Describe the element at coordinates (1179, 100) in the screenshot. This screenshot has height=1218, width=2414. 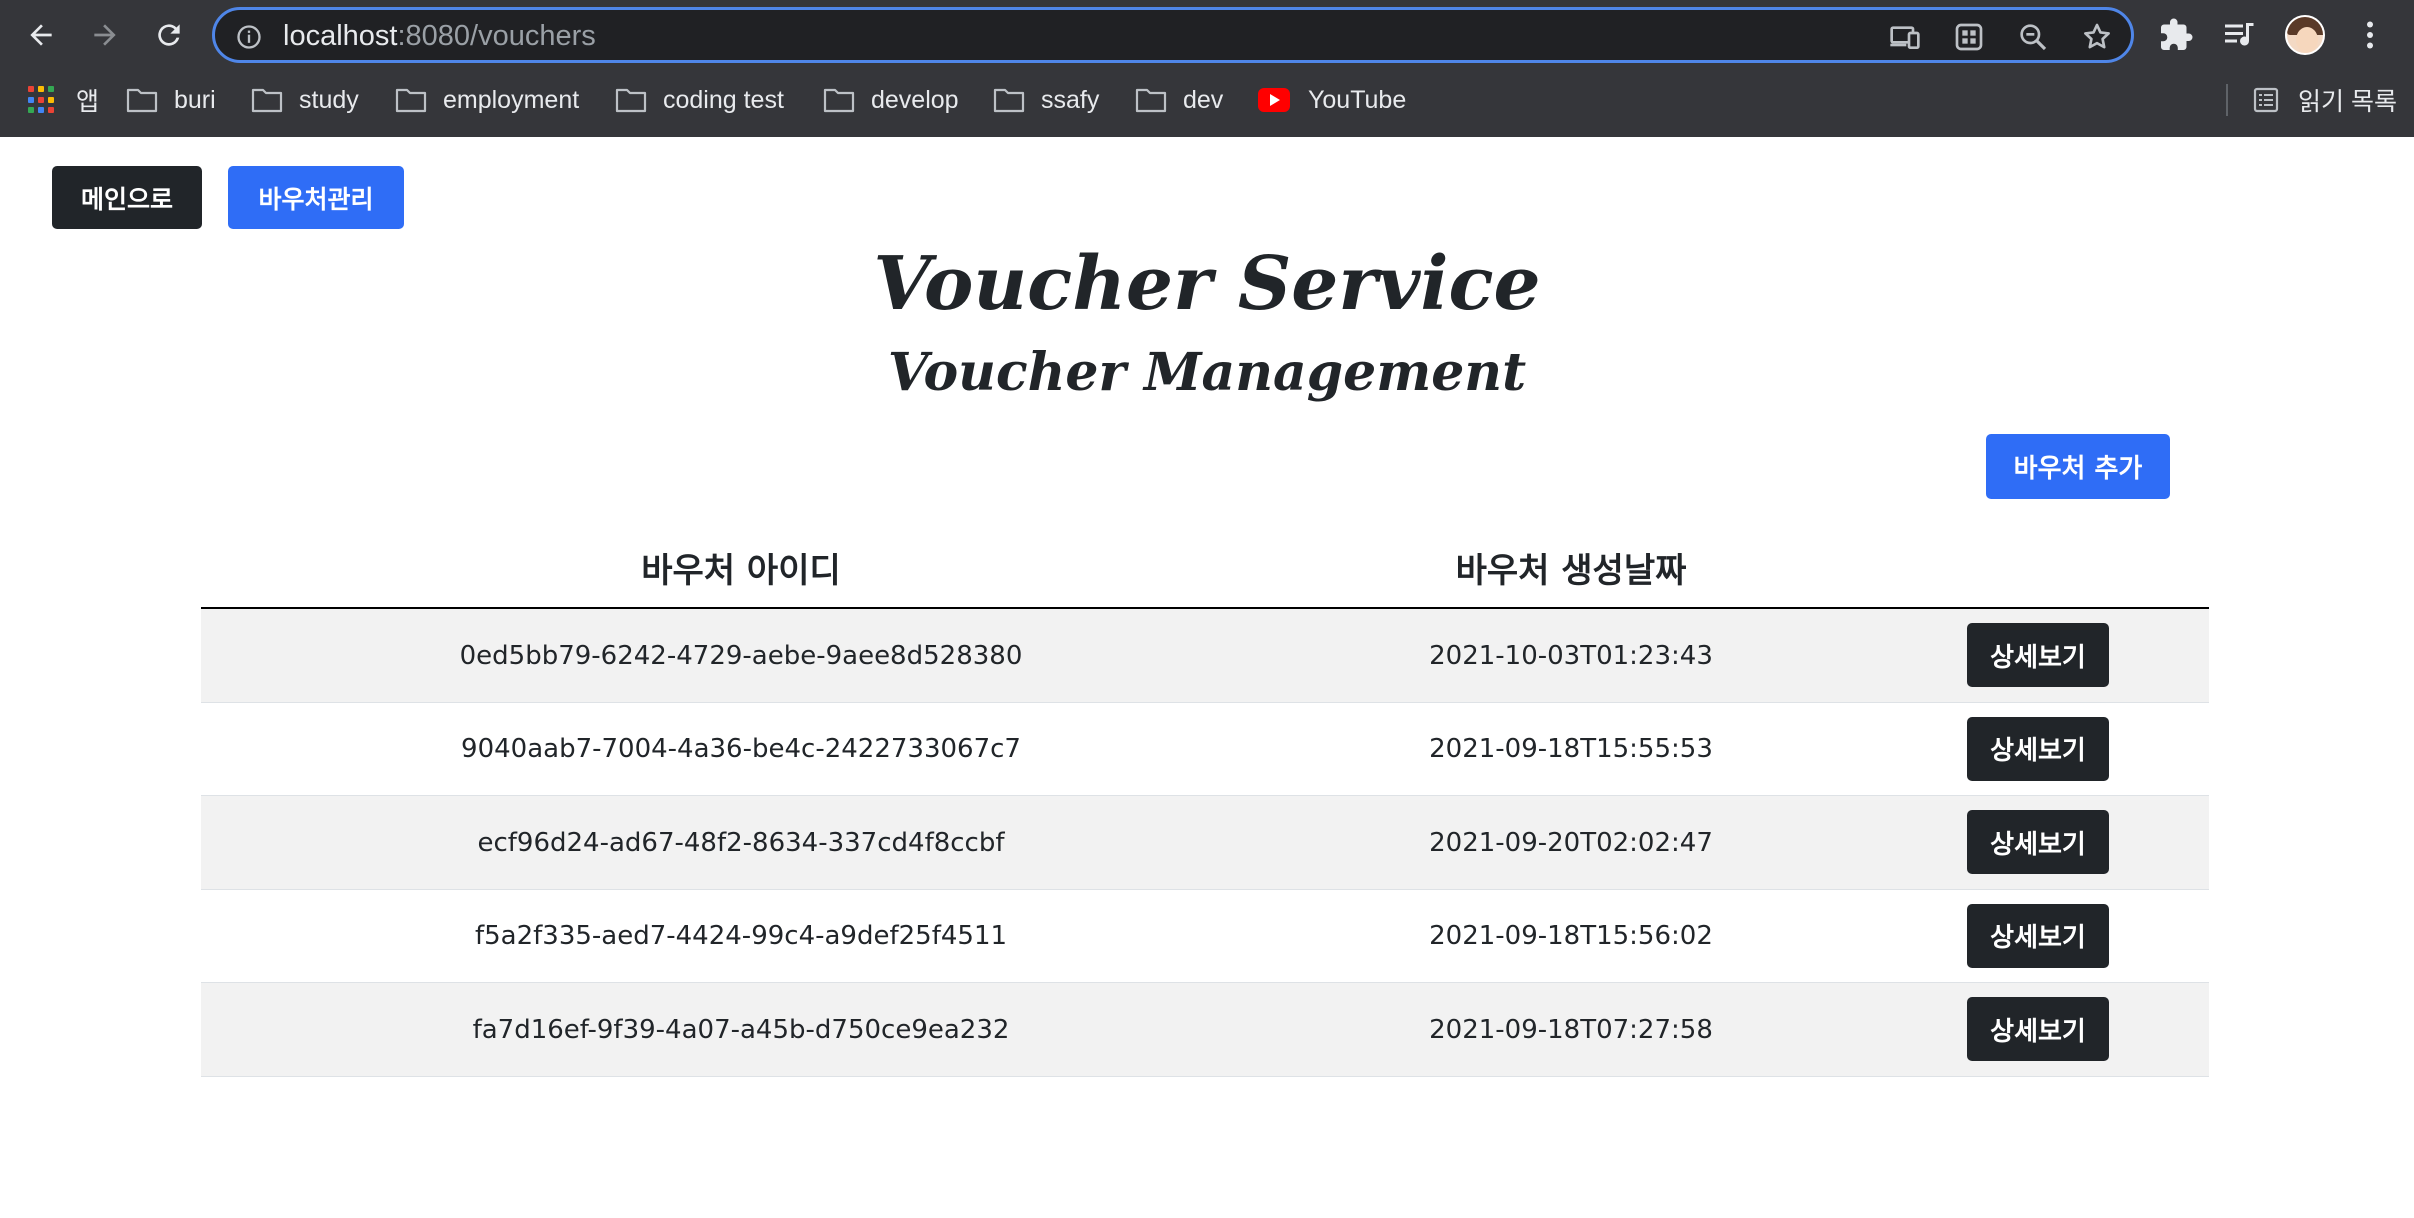
I see `bookmark-folder-dev: dev` at that location.